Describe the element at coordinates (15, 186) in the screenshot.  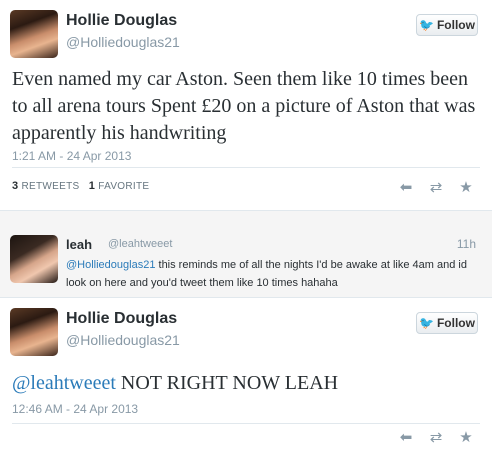
I see `retweets-count: 3` at that location.